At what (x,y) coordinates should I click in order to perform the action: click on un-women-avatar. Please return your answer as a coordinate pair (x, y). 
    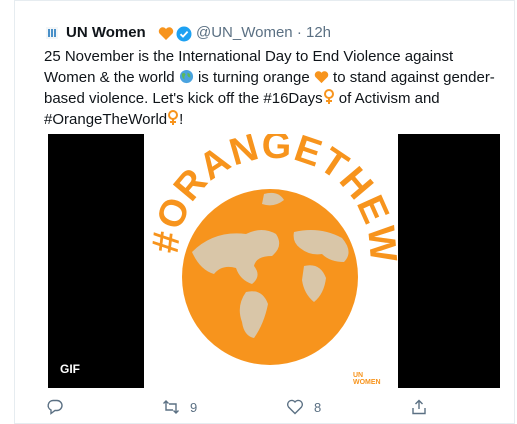
    Looking at the image, I should click on (52, 33).